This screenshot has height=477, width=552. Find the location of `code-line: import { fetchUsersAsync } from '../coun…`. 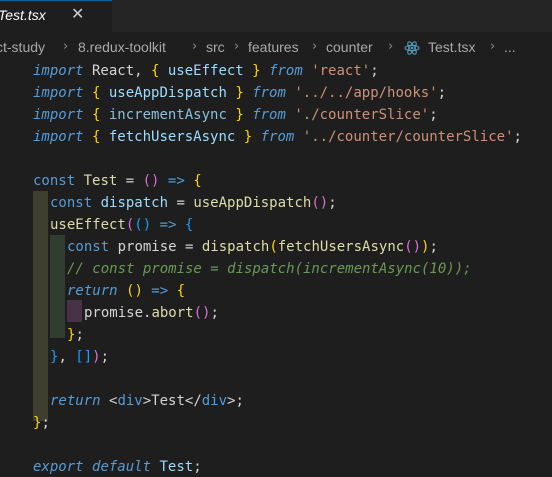

code-line: import { fetchUsersAsync } from '../coun… is located at coordinates (277, 137).